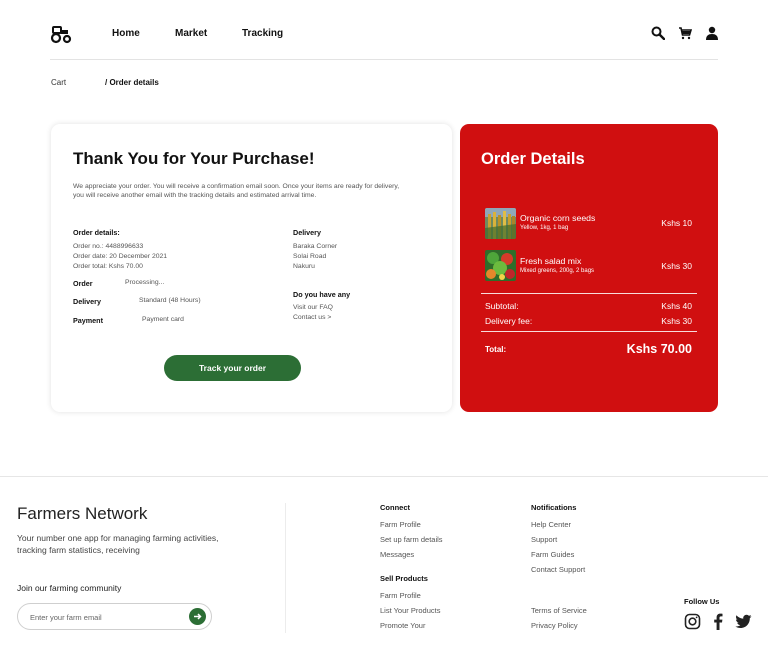 The image size is (768, 655). Describe the element at coordinates (108, 246) in the screenshot. I see `order-number: Order no.: 4488996633` at that location.